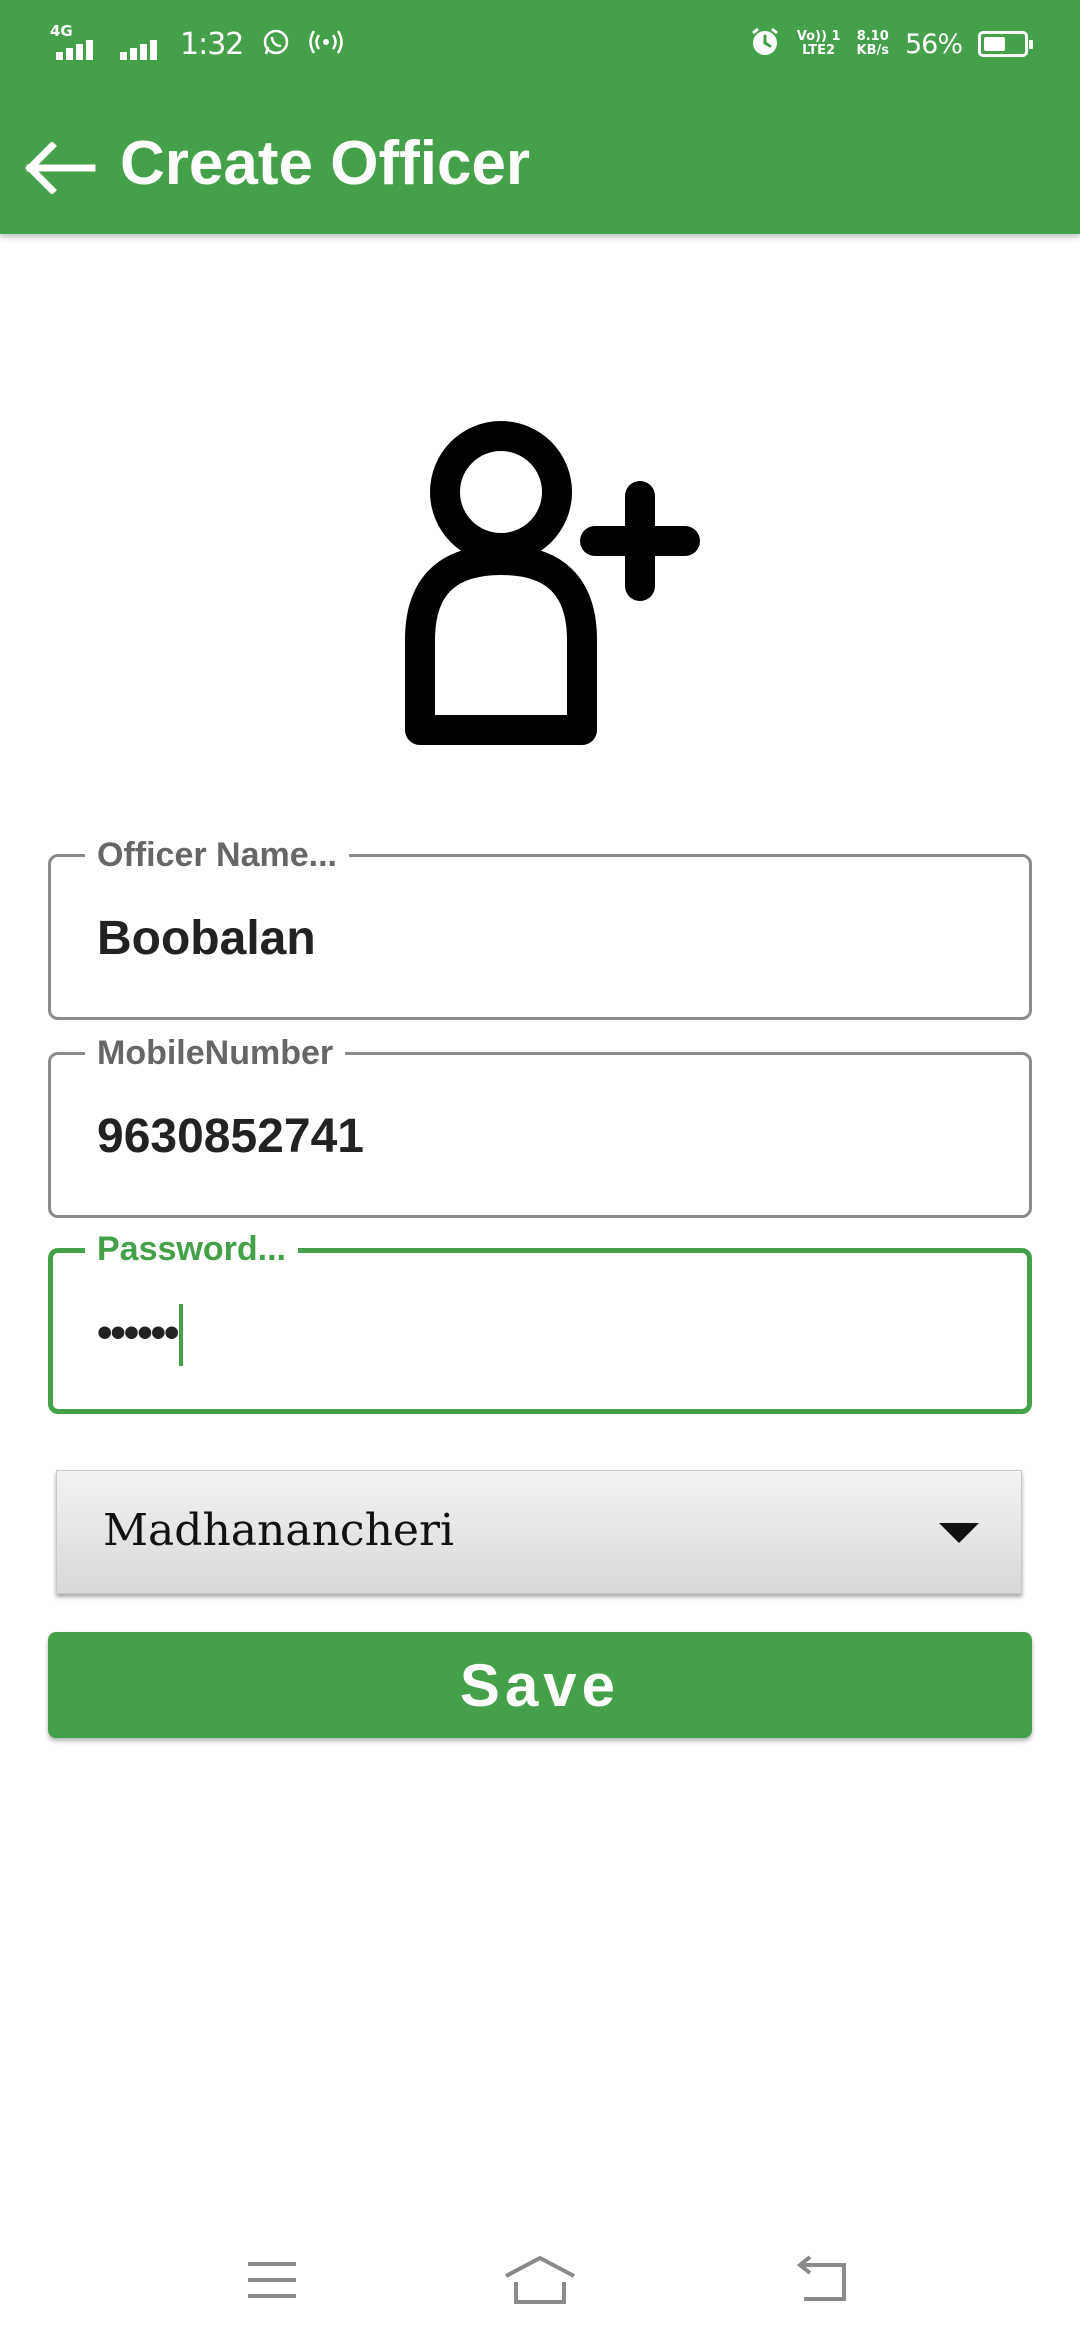 This screenshot has height=2340, width=1080. What do you see at coordinates (1005, 44) in the screenshot?
I see `battery-icon` at bounding box center [1005, 44].